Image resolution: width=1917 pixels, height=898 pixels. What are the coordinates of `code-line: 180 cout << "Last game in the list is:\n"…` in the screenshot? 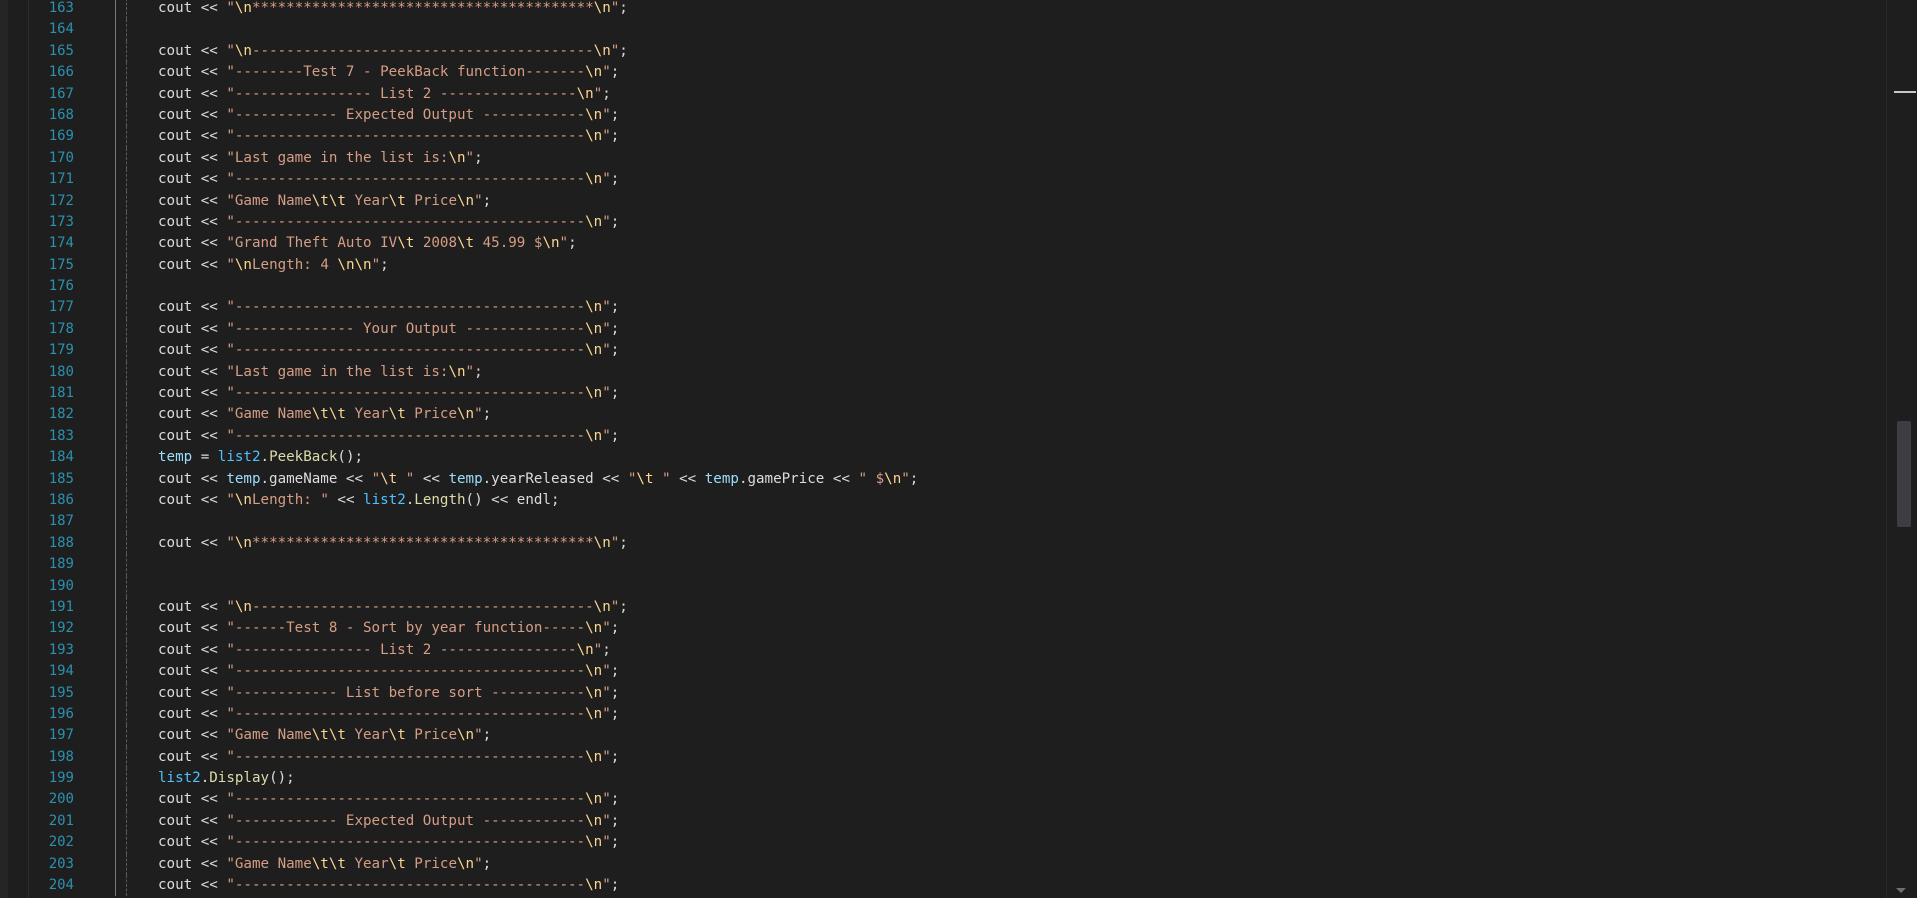 It's located at (940, 372).